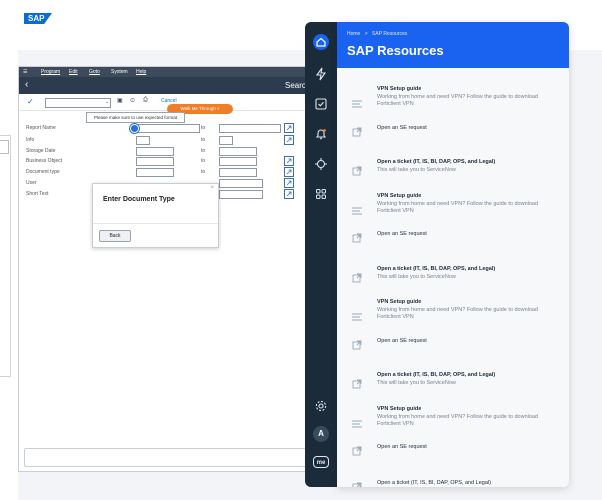  Describe the element at coordinates (321, 134) in the screenshot. I see `bell-icon` at that location.